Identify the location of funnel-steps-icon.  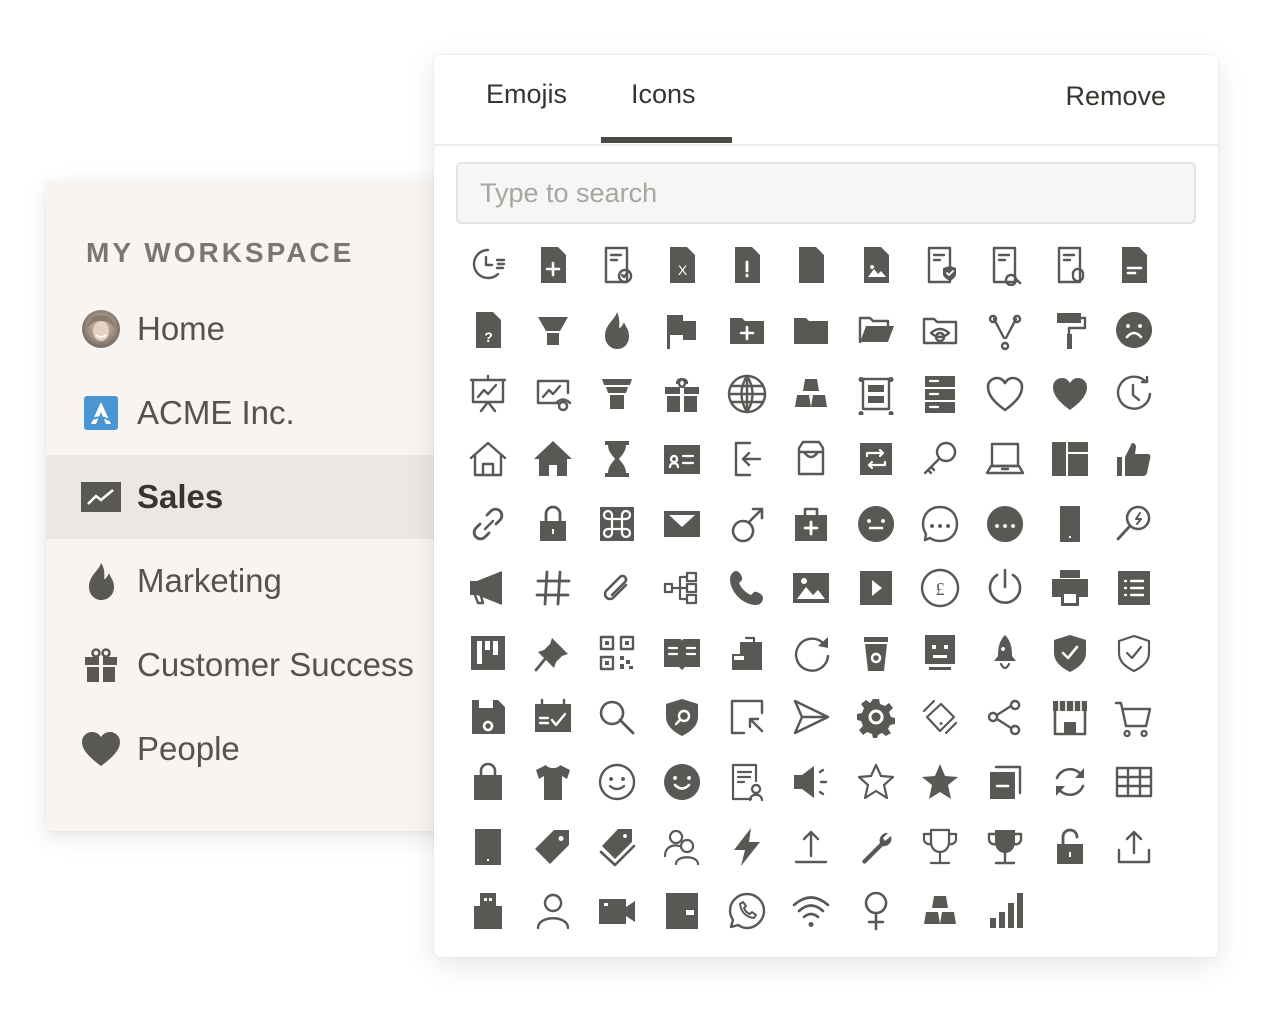
(617, 394).